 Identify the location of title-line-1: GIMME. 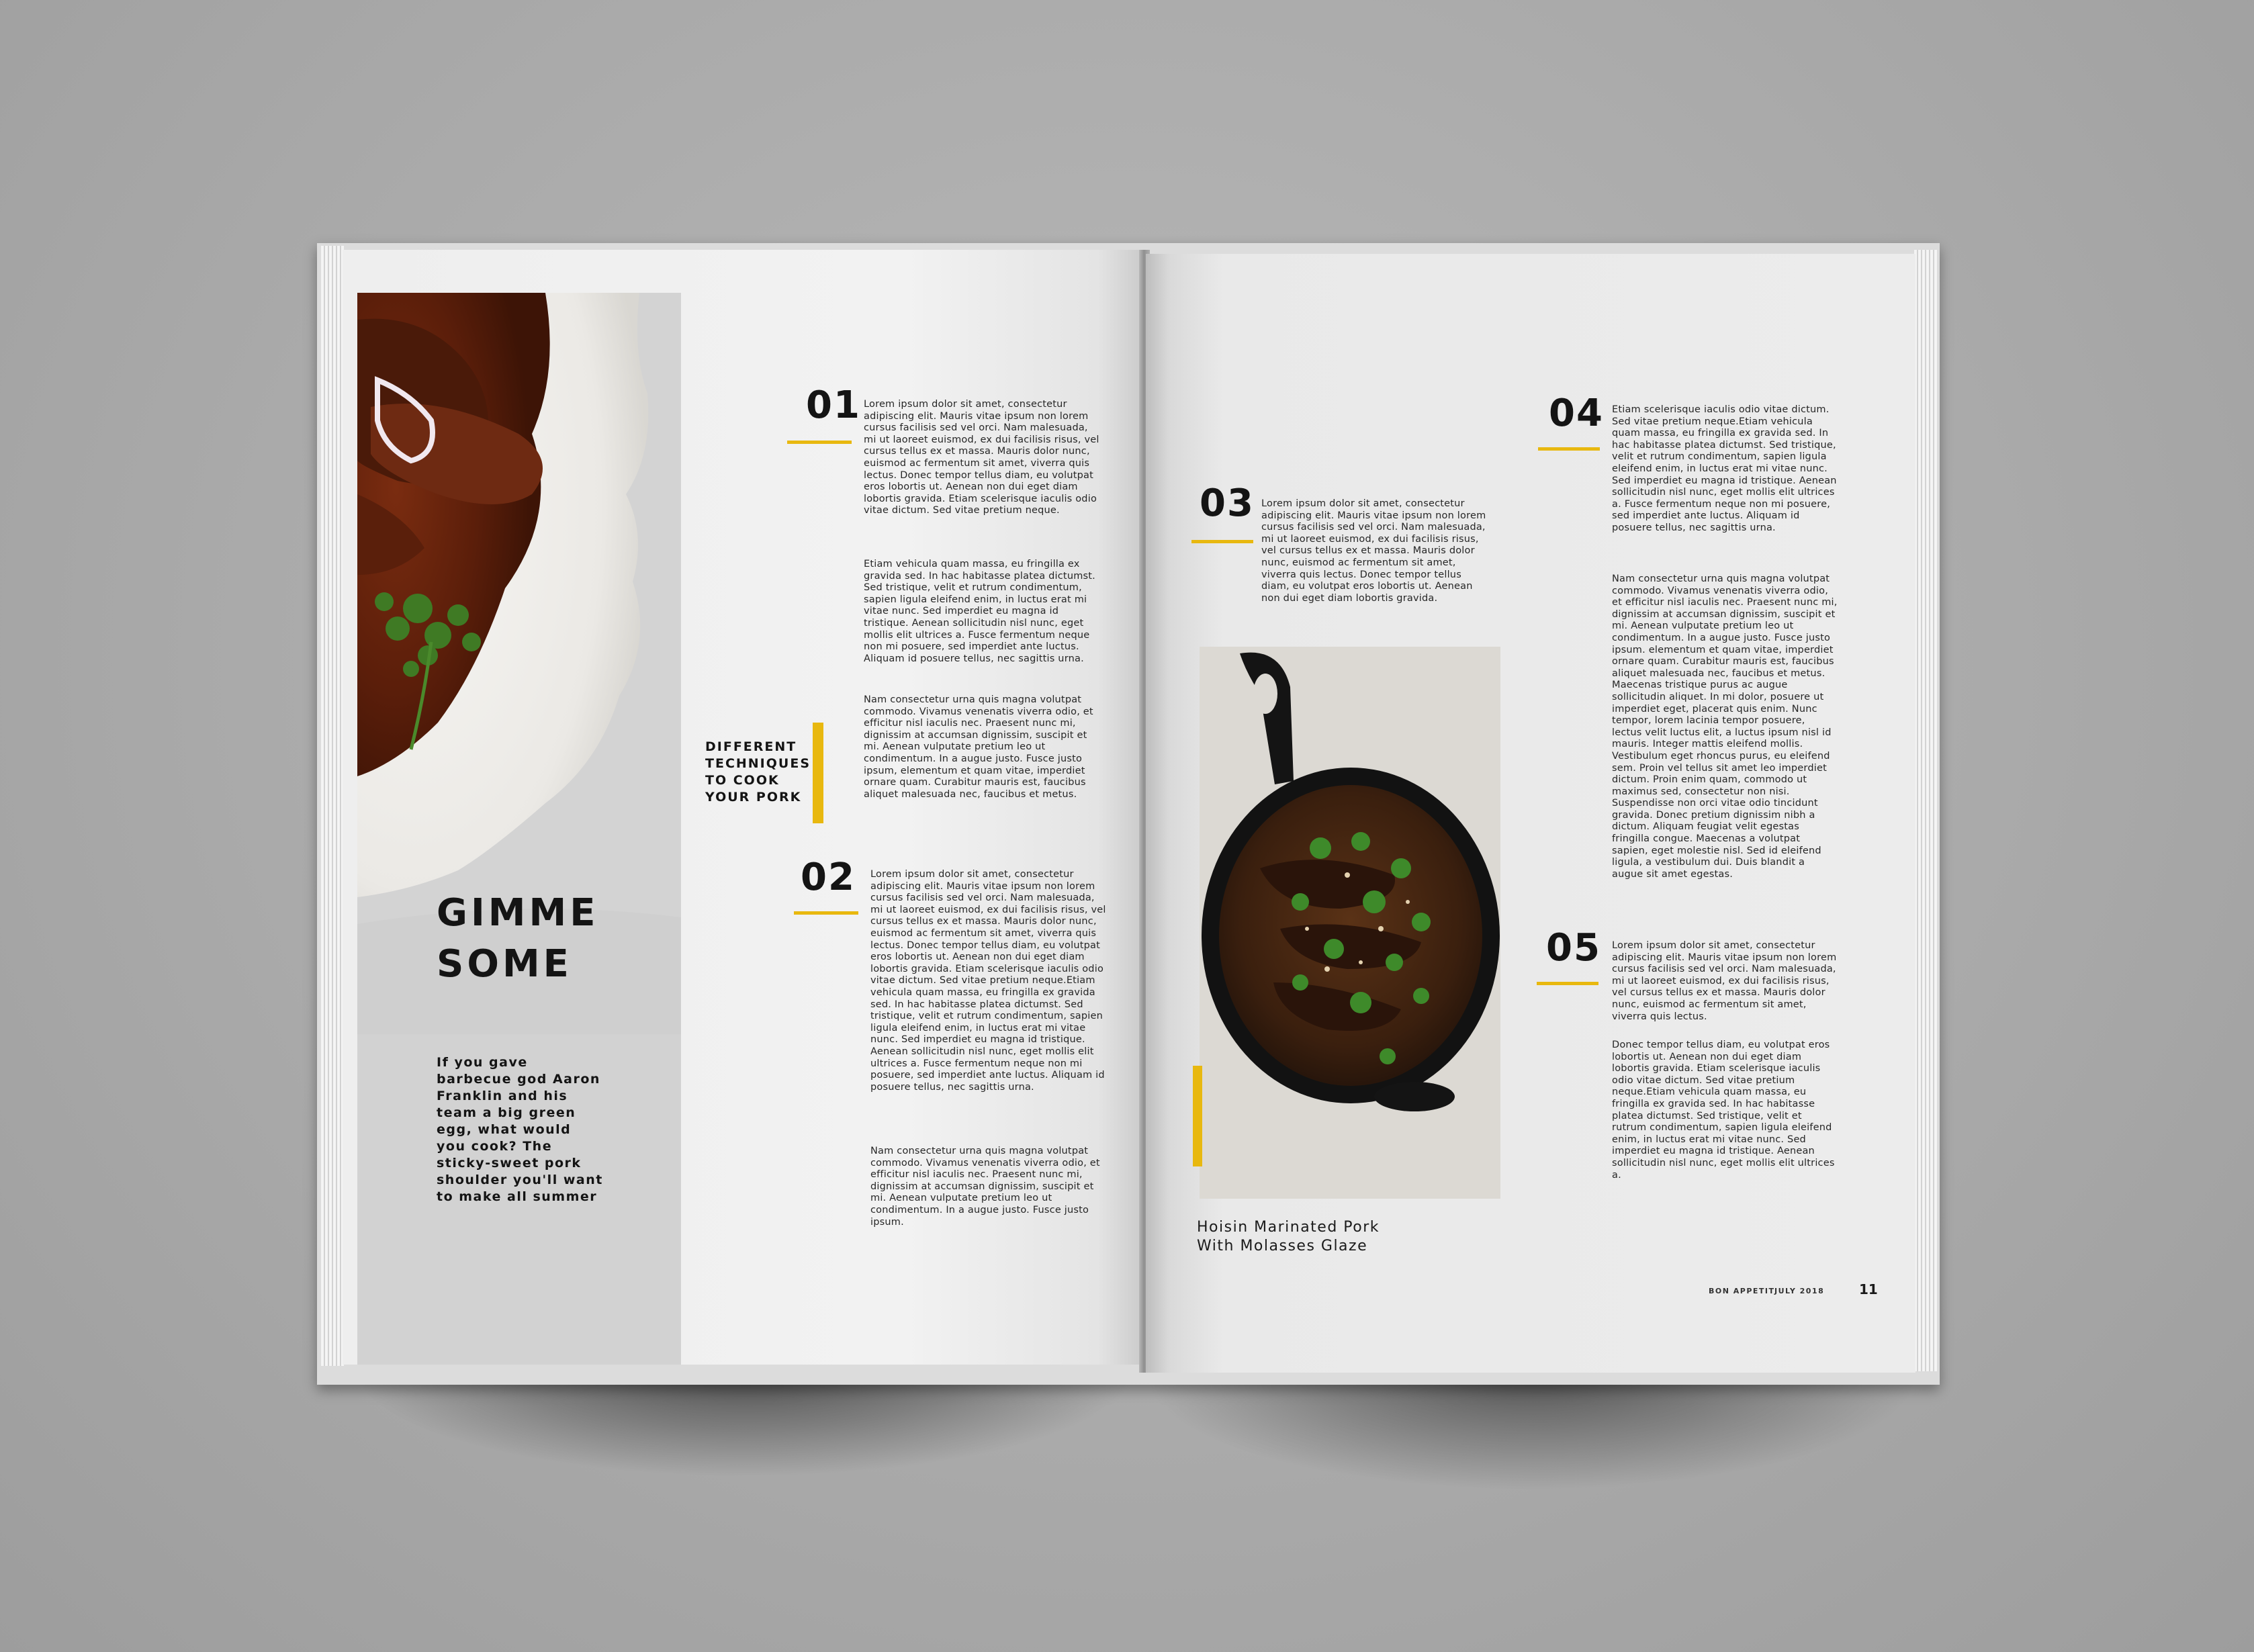
(518, 913).